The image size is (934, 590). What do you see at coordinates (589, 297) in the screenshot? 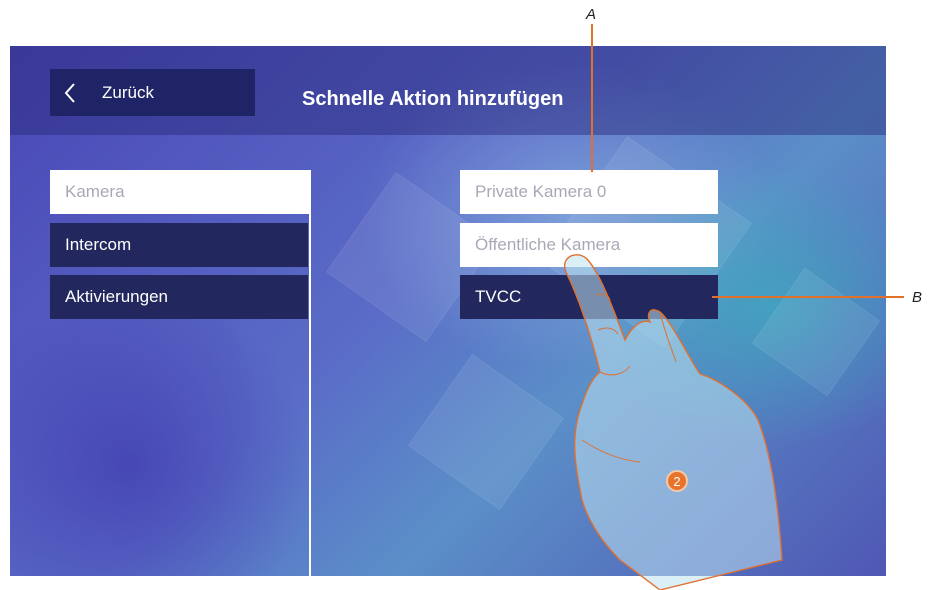
I see `option-tvcc: TVCC` at bounding box center [589, 297].